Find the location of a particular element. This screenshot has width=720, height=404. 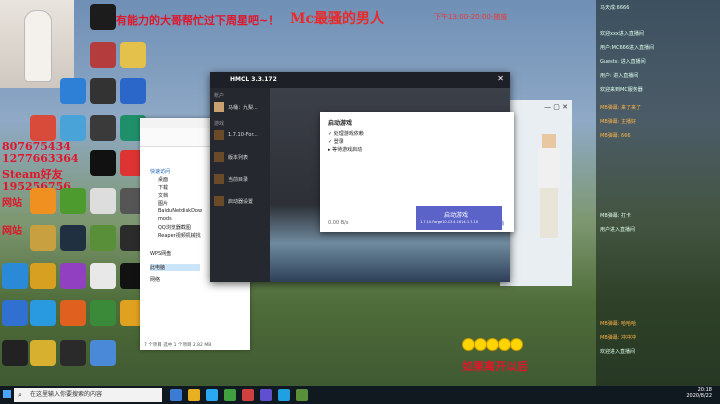

side-text-1: 网站 is located at coordinates (12, 203).